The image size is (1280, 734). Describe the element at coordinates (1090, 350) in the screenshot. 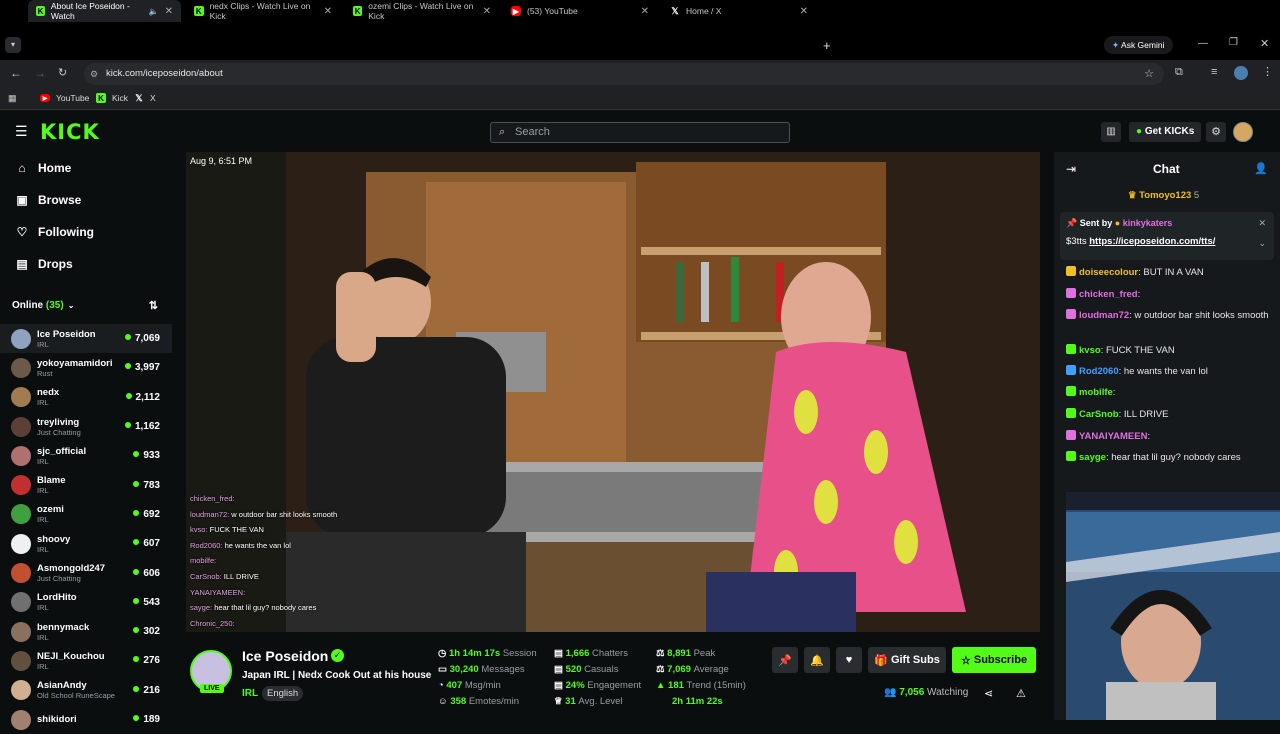

I see `chat-username: kvso` at that location.